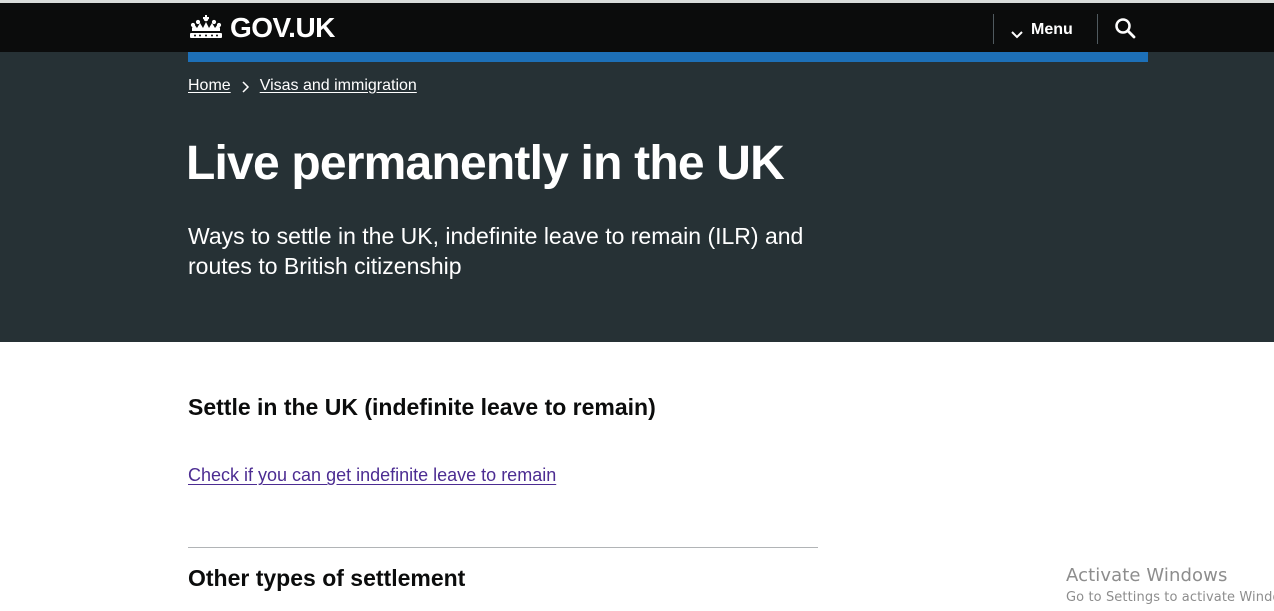 The height and width of the screenshot is (611, 1274). Describe the element at coordinates (327, 578) in the screenshot. I see `section-heading-other-settlement: Other types of settlement` at that location.